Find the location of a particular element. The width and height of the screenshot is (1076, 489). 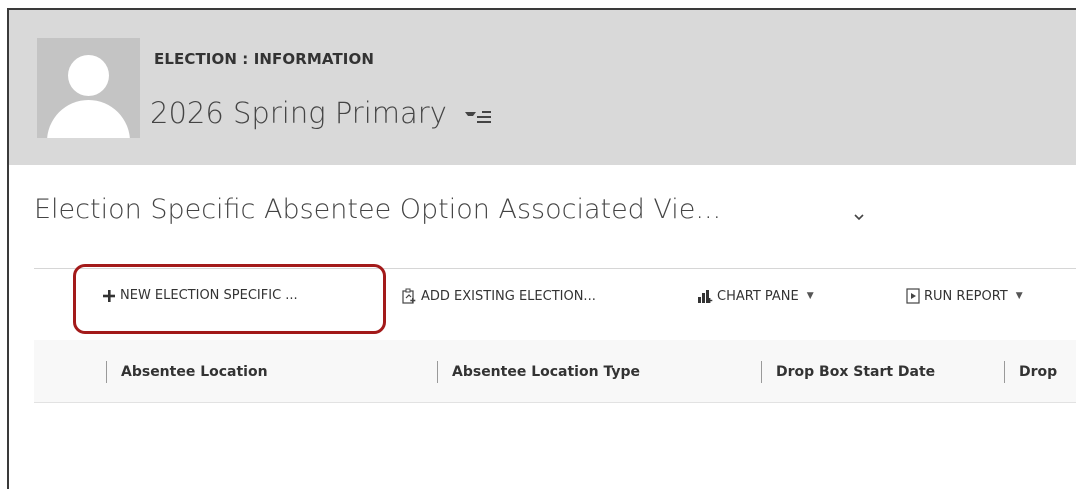

run-report-dropdown-icon: ▼ is located at coordinates (1019, 296).